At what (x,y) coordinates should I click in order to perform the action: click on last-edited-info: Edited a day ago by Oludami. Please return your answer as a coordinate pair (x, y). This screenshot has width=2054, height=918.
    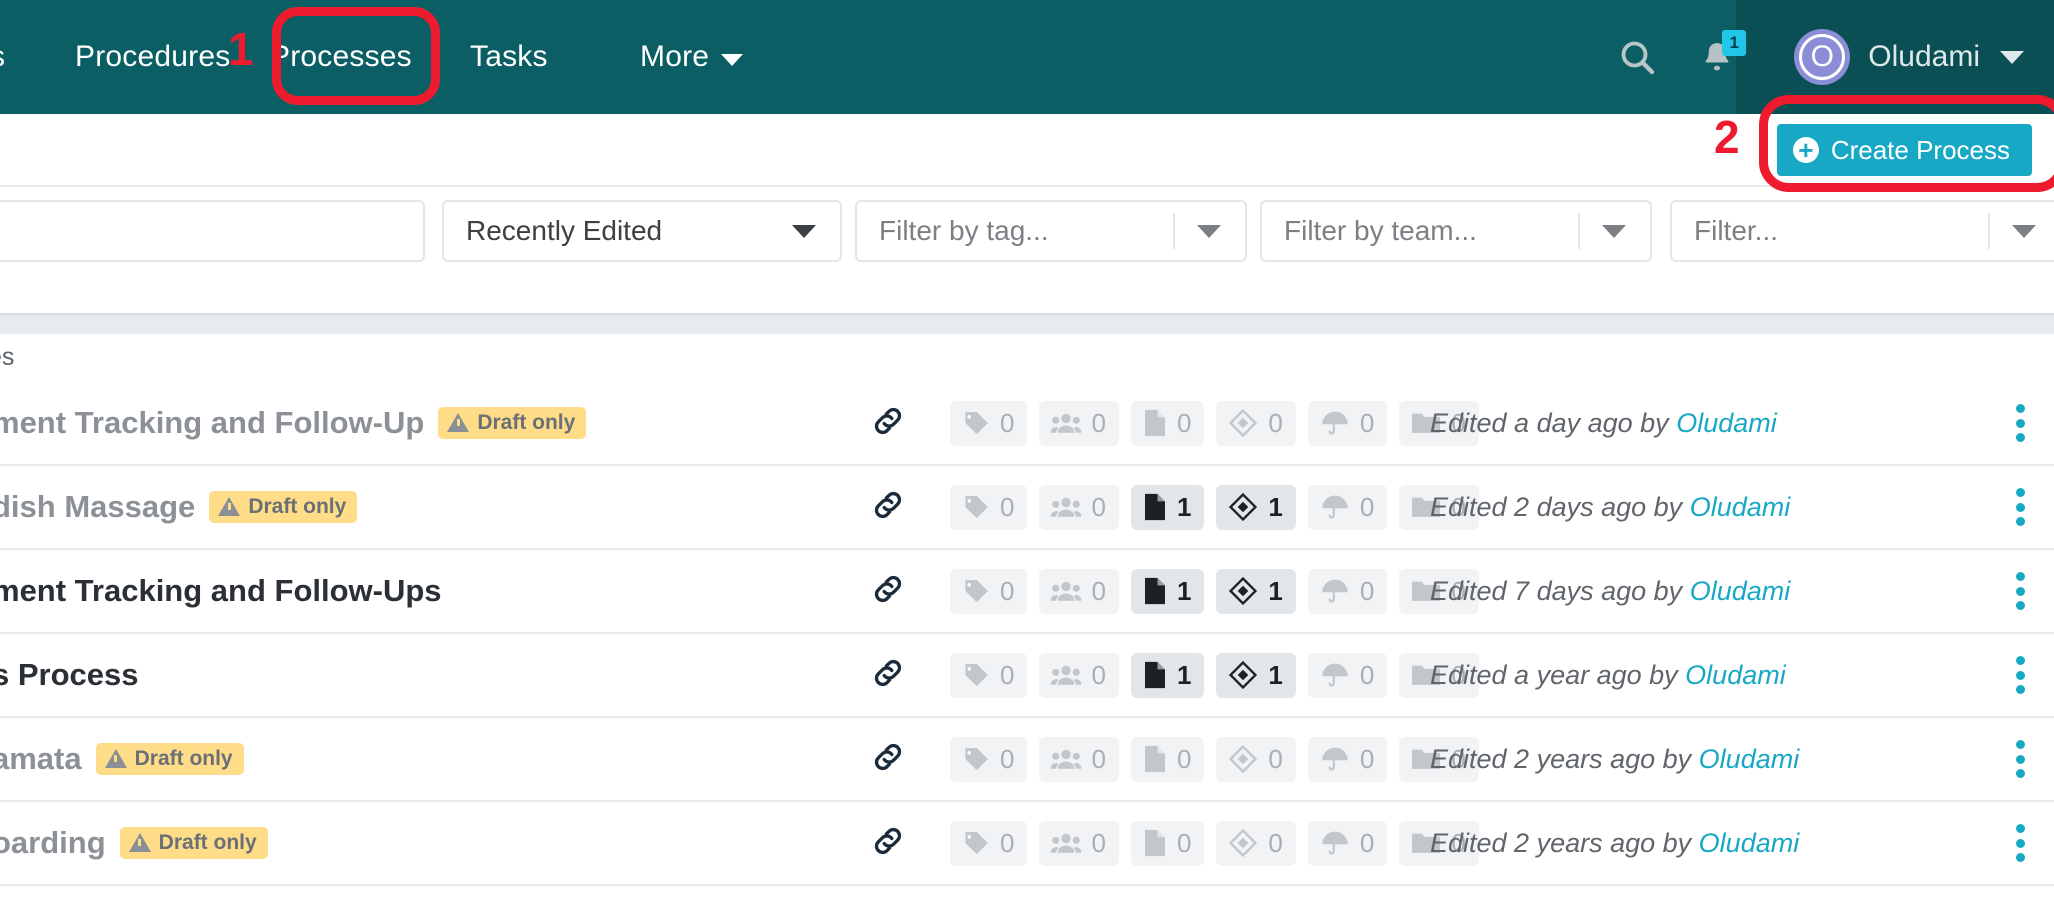
    Looking at the image, I should click on (1603, 423).